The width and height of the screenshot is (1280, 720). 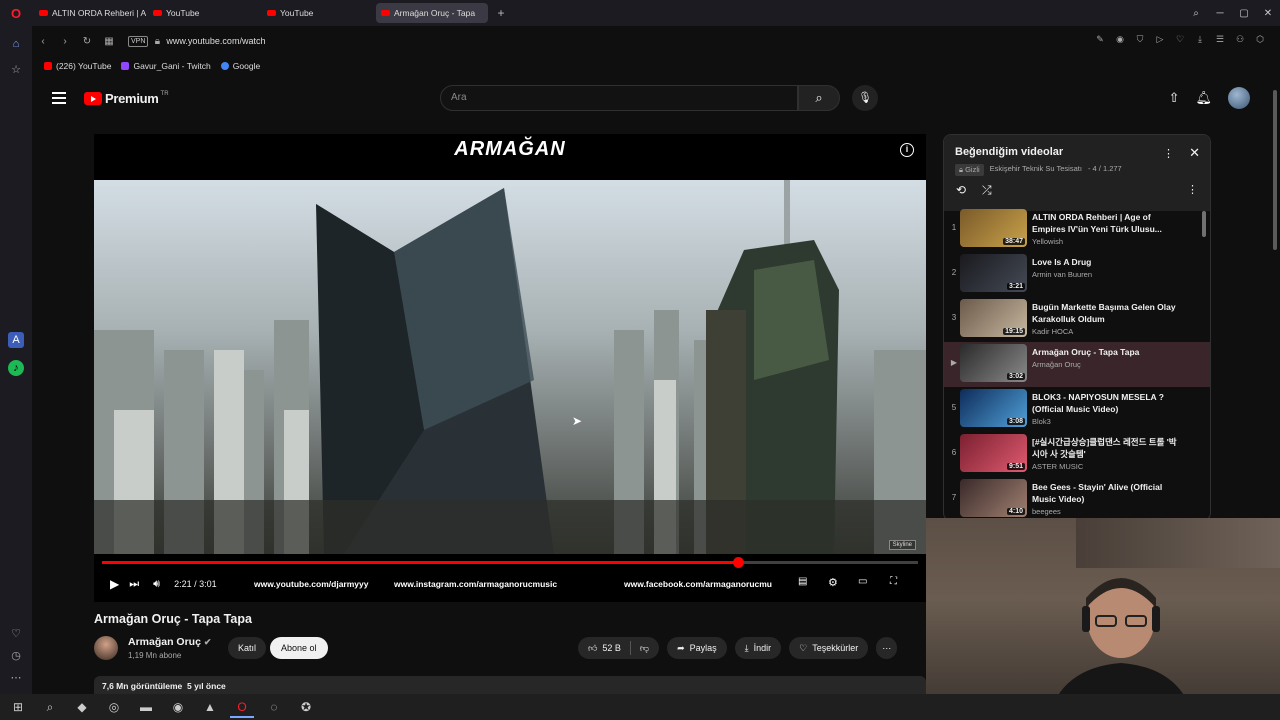 What do you see at coordinates (993, 408) in the screenshot?
I see `playlist-thumbnail: 3:08` at bounding box center [993, 408].